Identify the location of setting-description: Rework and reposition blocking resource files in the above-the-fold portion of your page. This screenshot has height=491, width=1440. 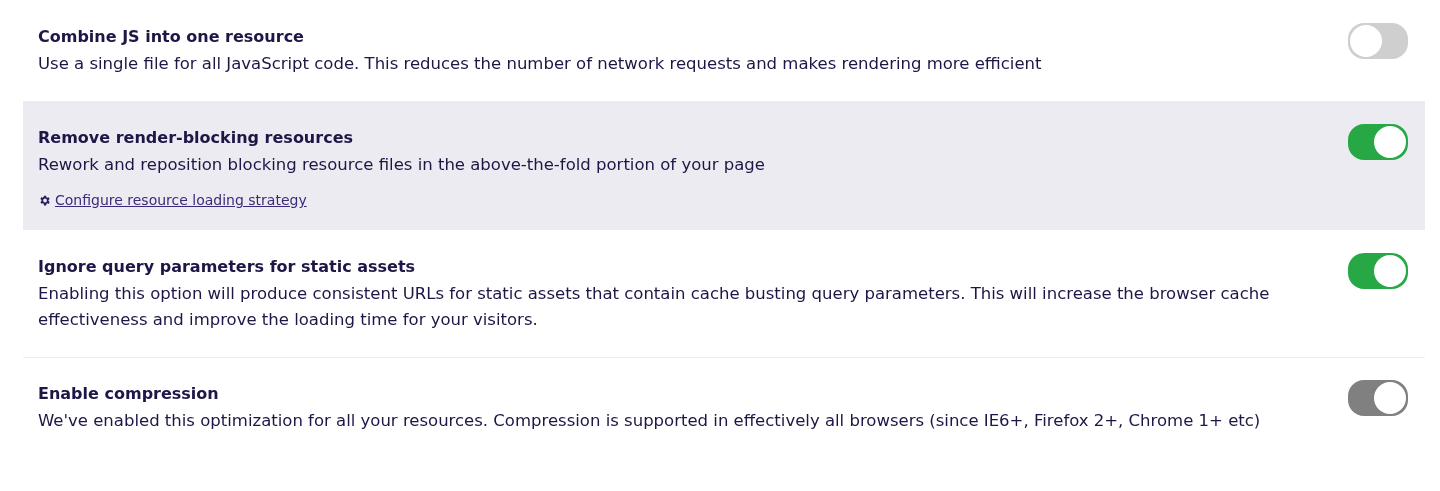
(402, 165).